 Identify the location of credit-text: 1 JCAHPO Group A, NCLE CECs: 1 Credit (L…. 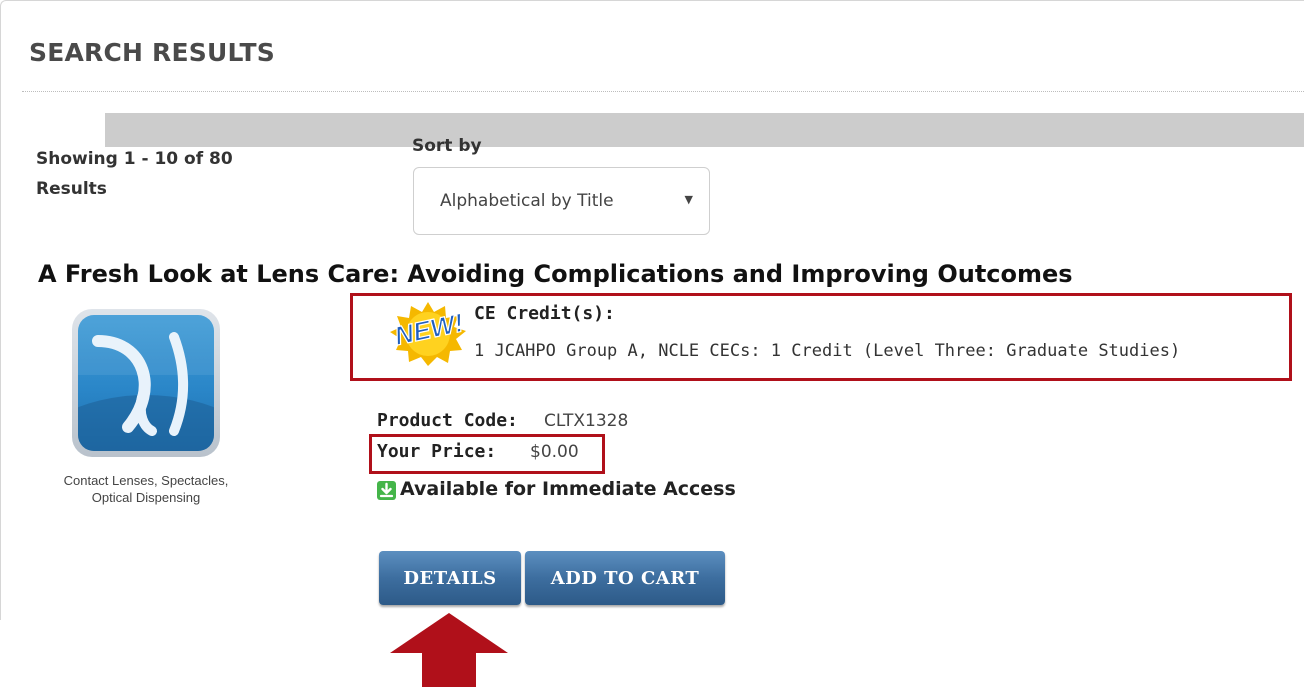
(827, 351).